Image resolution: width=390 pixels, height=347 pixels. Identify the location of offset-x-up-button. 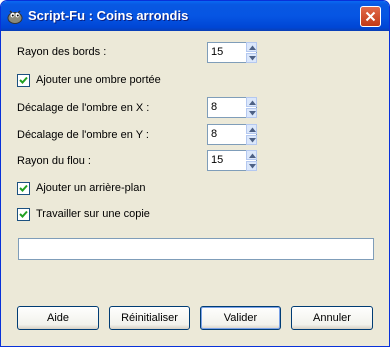
(251, 102).